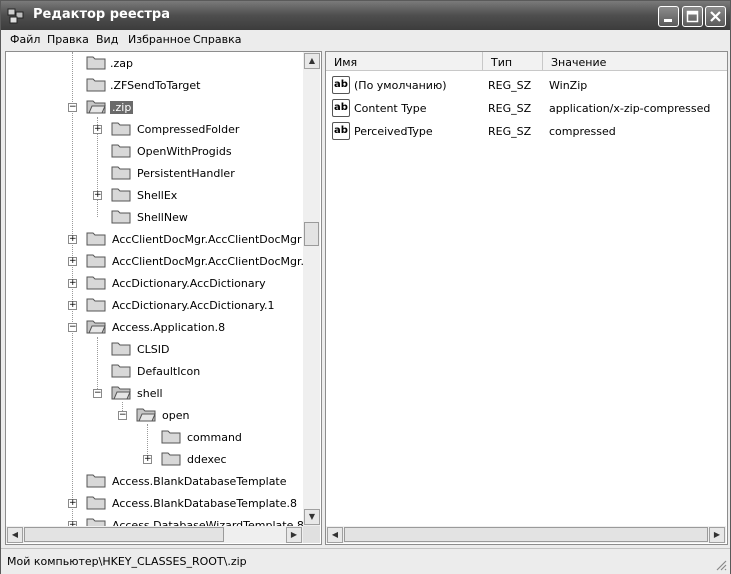 The width and height of the screenshot is (731, 574). I want to click on scroll-down-button: ▼, so click(312, 517).